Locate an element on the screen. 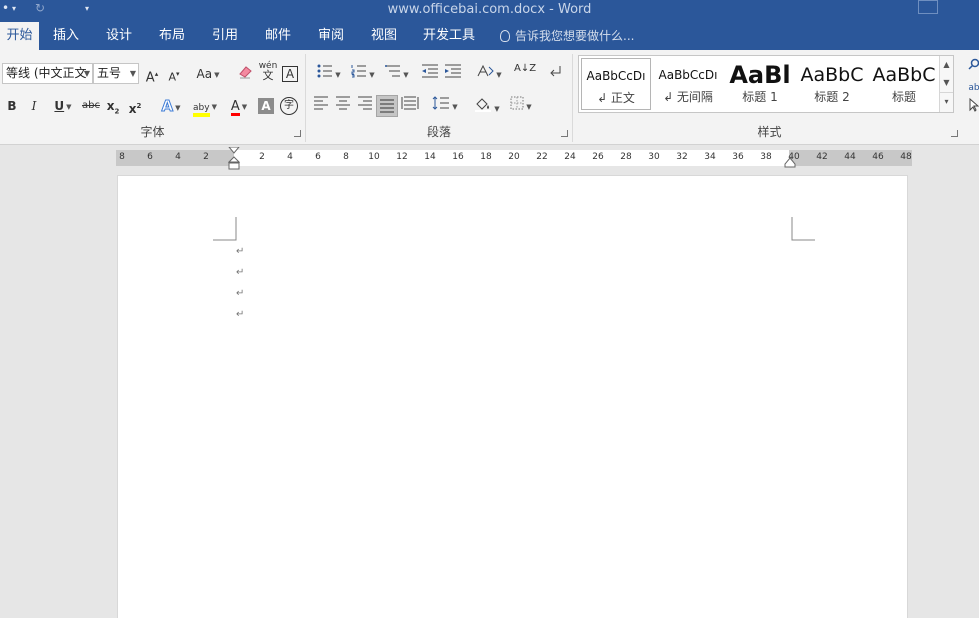 The image size is (979, 618). ribbon-display-options-button is located at coordinates (928, 7).